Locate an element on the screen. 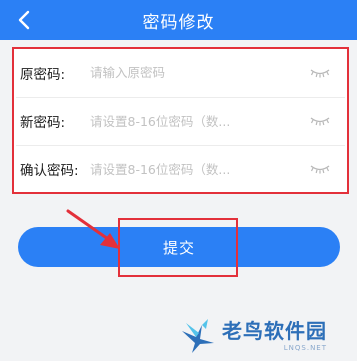 This screenshot has width=357, height=361. new-password-row: 新密码: is located at coordinates (180, 120).